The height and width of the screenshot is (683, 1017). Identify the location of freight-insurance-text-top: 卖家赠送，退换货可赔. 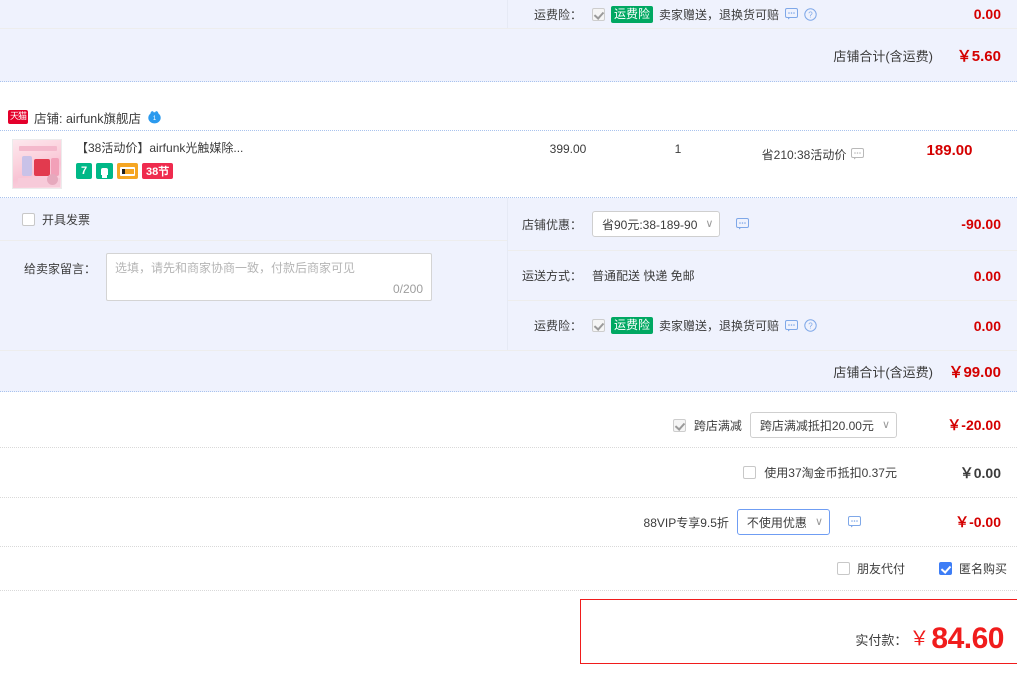
(719, 14).